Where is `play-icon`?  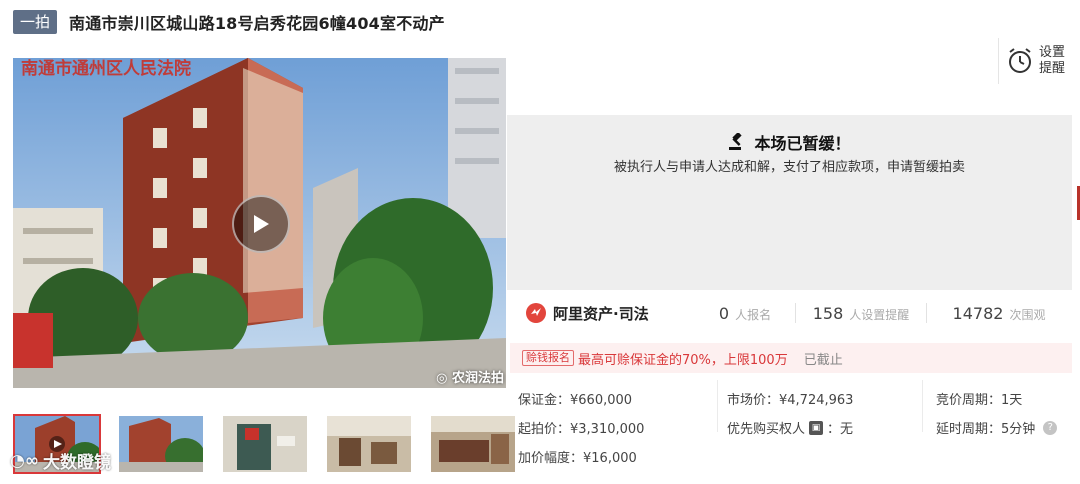 play-icon is located at coordinates (261, 224).